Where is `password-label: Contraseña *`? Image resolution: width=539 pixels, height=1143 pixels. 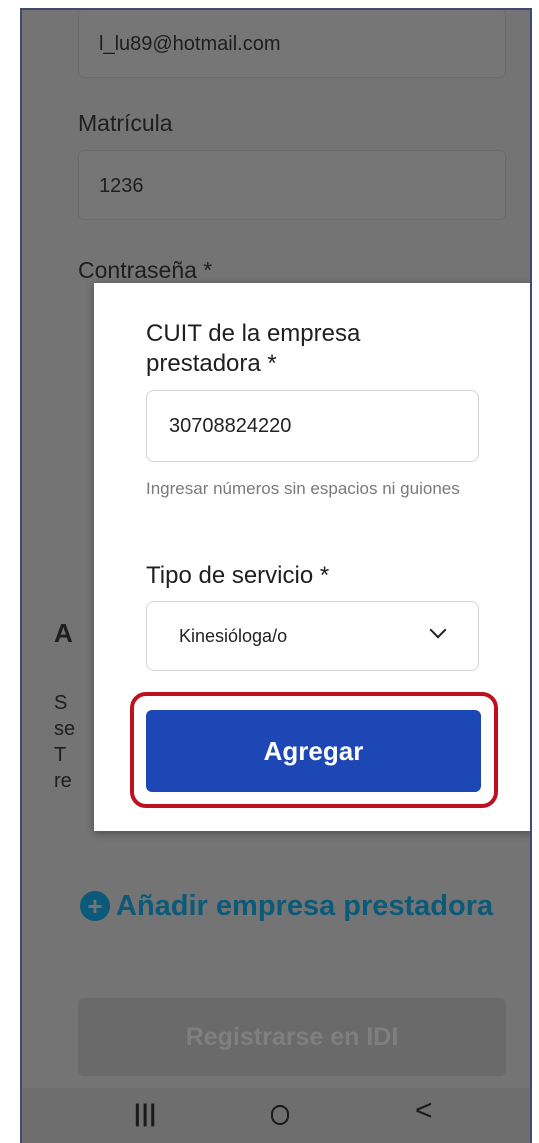 password-label: Contraseña * is located at coordinates (145, 270).